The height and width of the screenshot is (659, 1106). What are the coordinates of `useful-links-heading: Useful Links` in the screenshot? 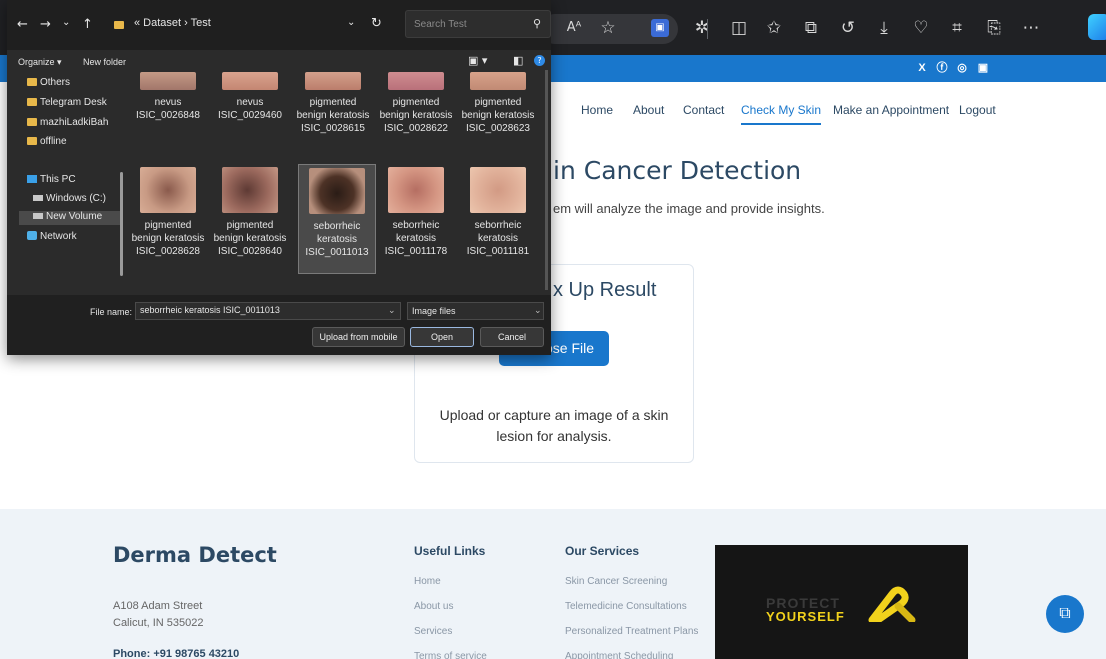 It's located at (450, 551).